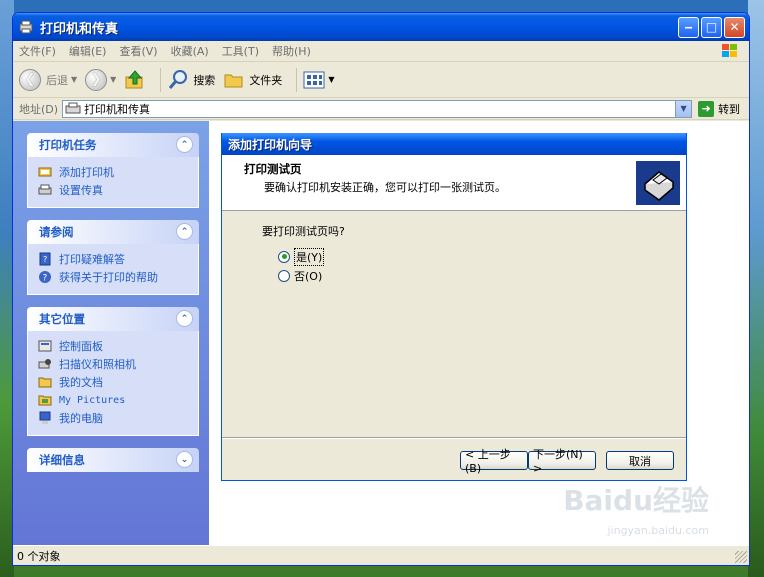 This screenshot has height=577, width=764. I want to click on status-bar: 0 个对象, so click(381, 555).